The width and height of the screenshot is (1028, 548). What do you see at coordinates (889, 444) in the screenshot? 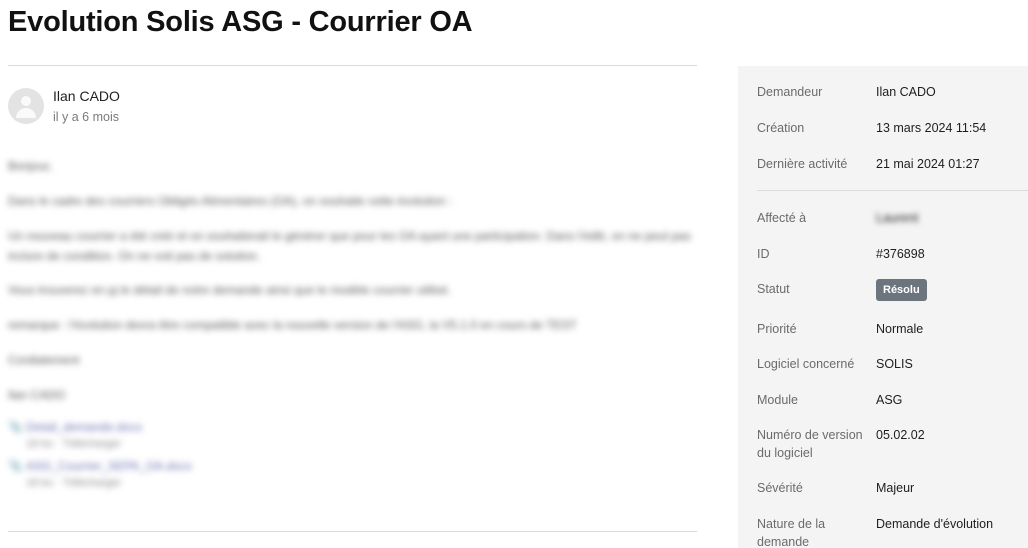
I see `field-version: Numéro de version du logiciel 05.02.02` at bounding box center [889, 444].